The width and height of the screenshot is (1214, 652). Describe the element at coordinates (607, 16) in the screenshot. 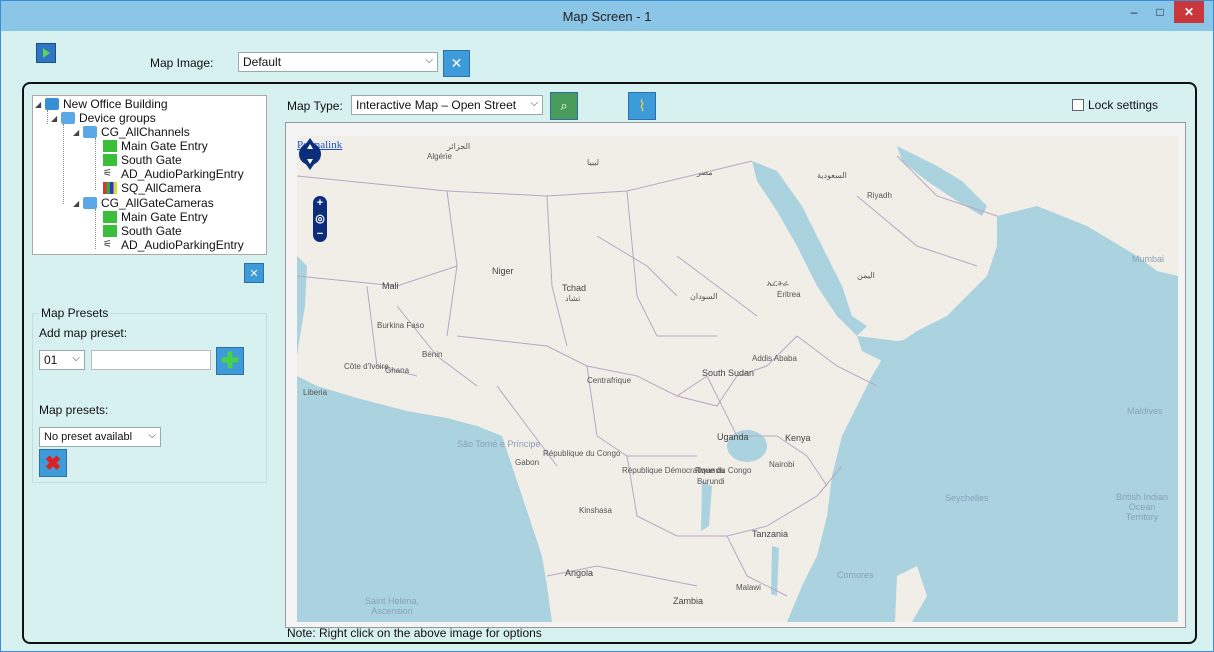

I see `title-bar: Map Screen - 1 – □ ✕` at that location.